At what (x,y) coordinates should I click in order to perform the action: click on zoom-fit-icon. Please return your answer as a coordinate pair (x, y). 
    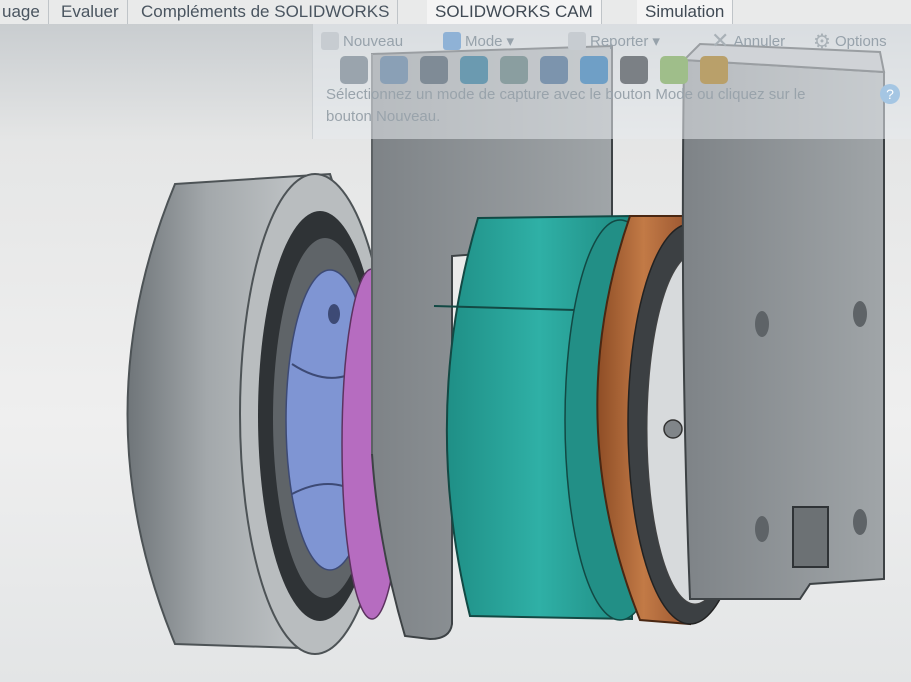
    Looking at the image, I should click on (354, 70).